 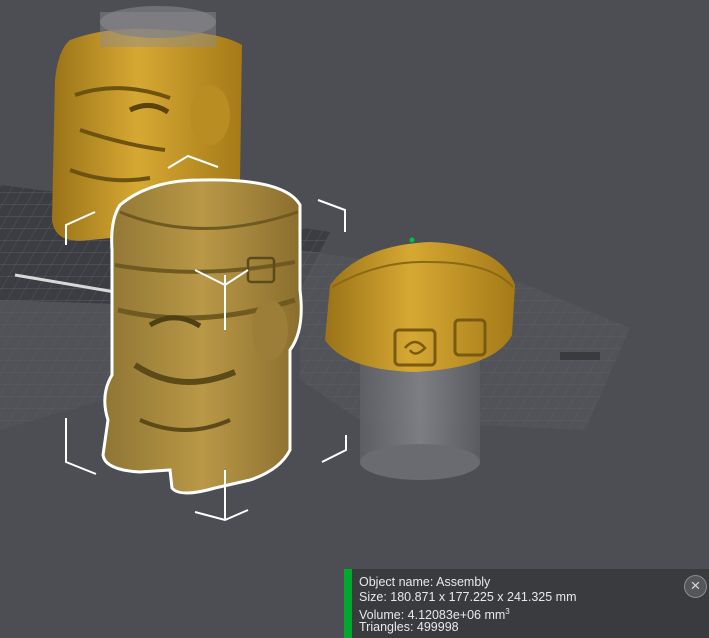 I want to click on tiki-statue-selected, so click(x=202, y=336).